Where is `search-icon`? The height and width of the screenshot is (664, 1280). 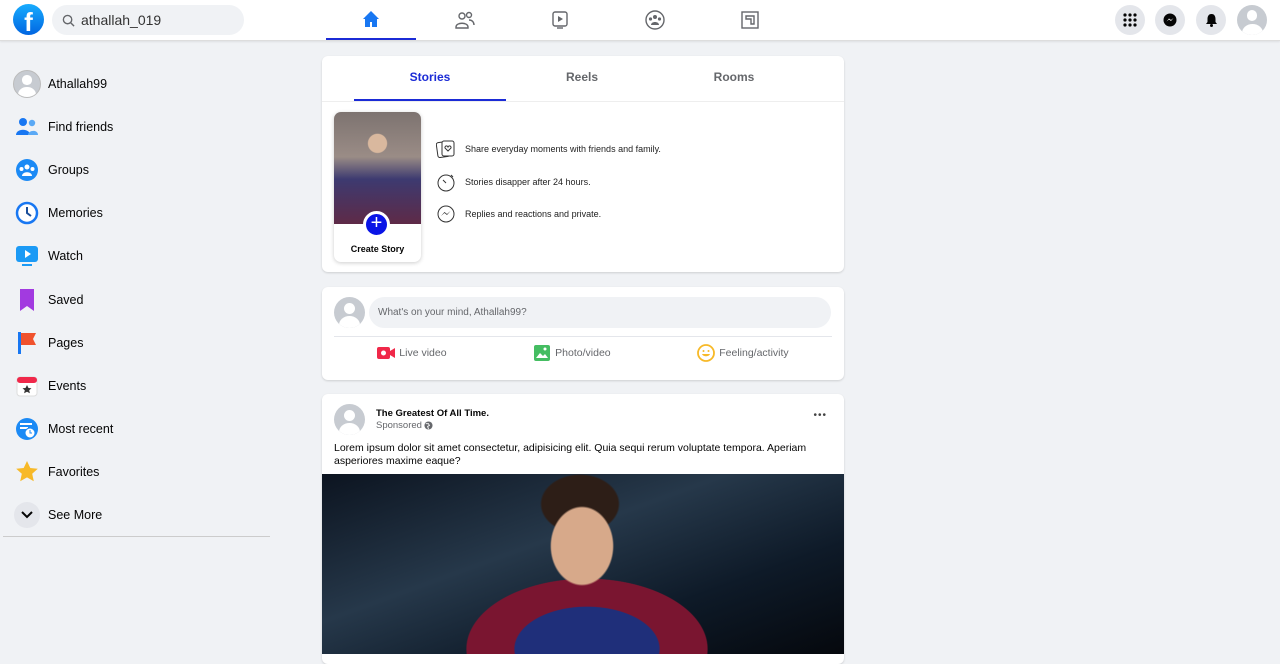
search-icon is located at coordinates (68, 20).